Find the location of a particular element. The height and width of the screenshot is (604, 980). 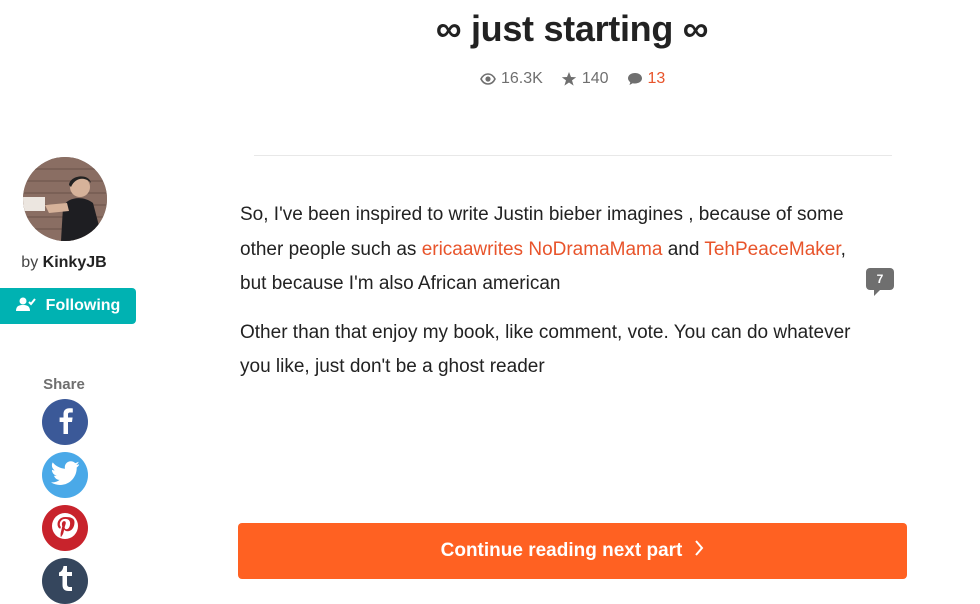

facebook-icon is located at coordinates (65, 422).